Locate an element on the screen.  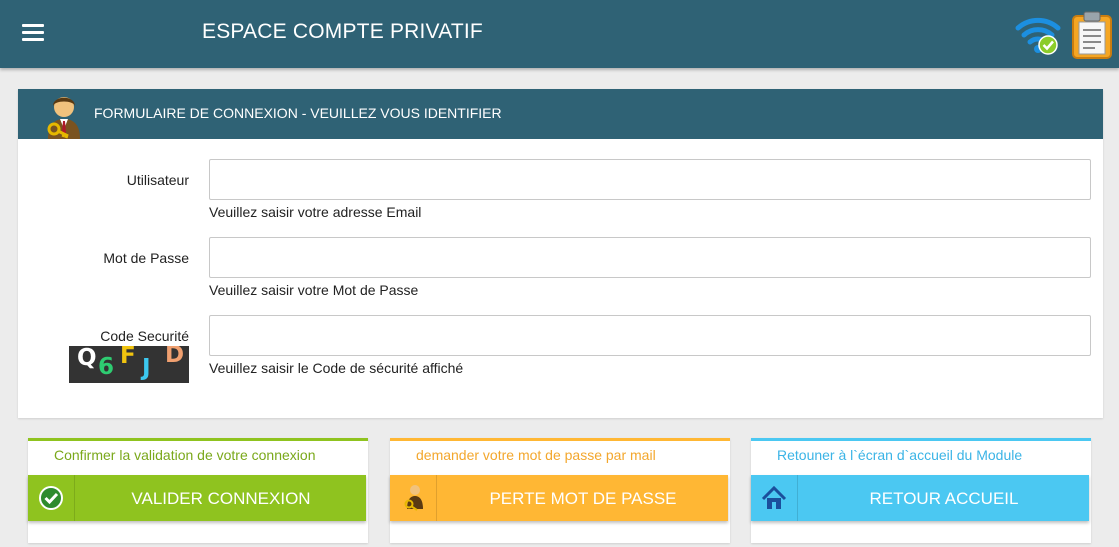
top-bar: ESPACE COMPTE PRIVATIF is located at coordinates (559, 34).